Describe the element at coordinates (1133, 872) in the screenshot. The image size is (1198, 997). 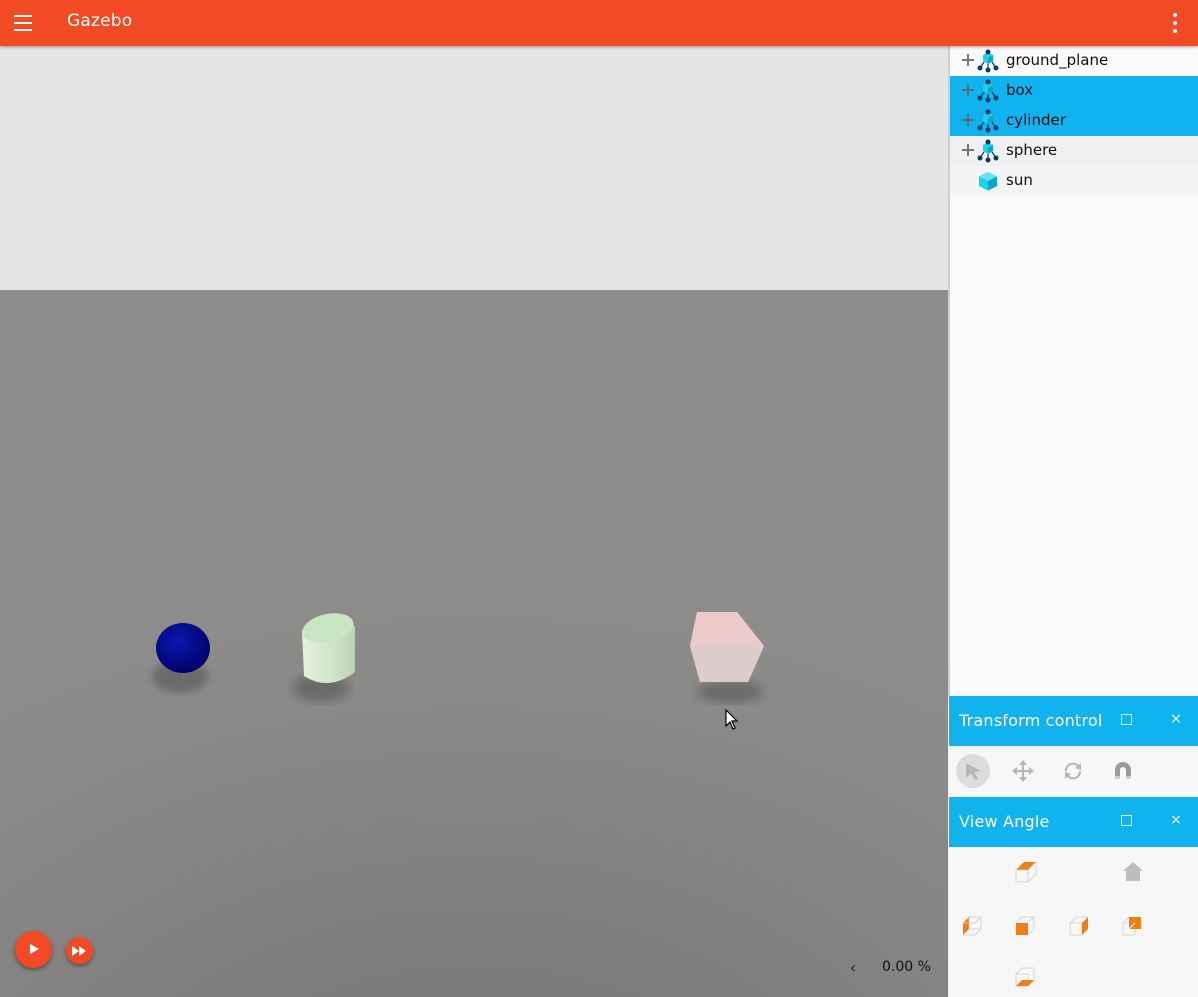
I see `view-home-icon` at that location.